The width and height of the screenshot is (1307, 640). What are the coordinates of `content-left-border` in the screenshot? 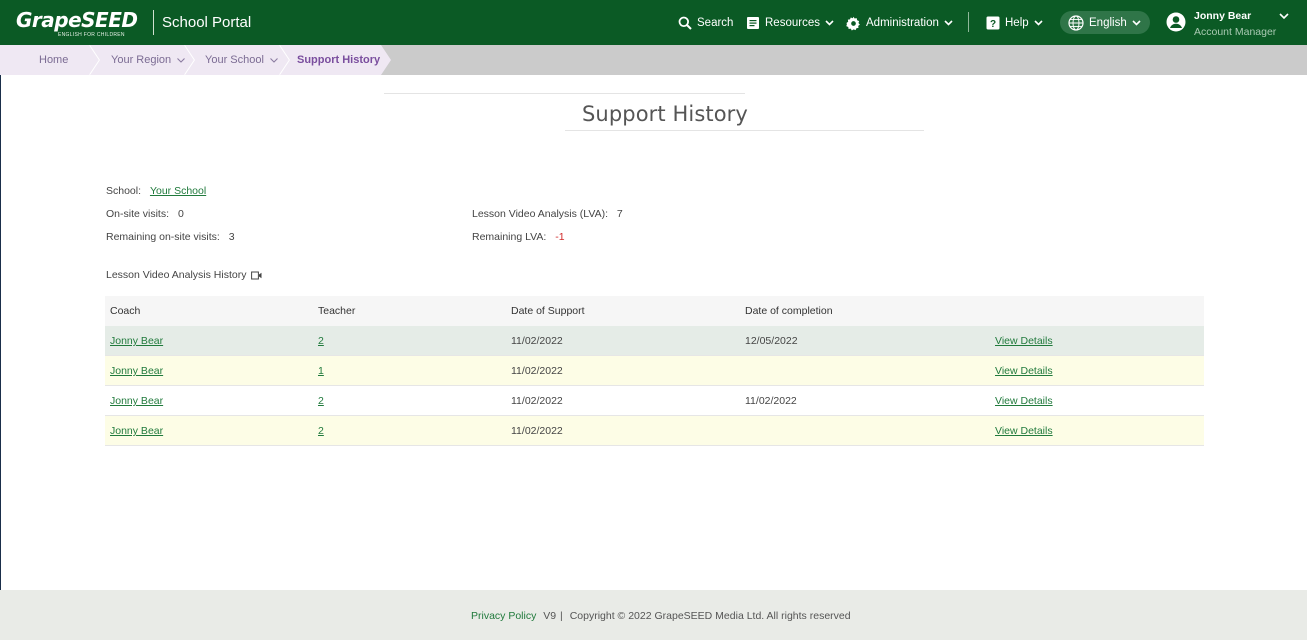 It's located at (0, 332).